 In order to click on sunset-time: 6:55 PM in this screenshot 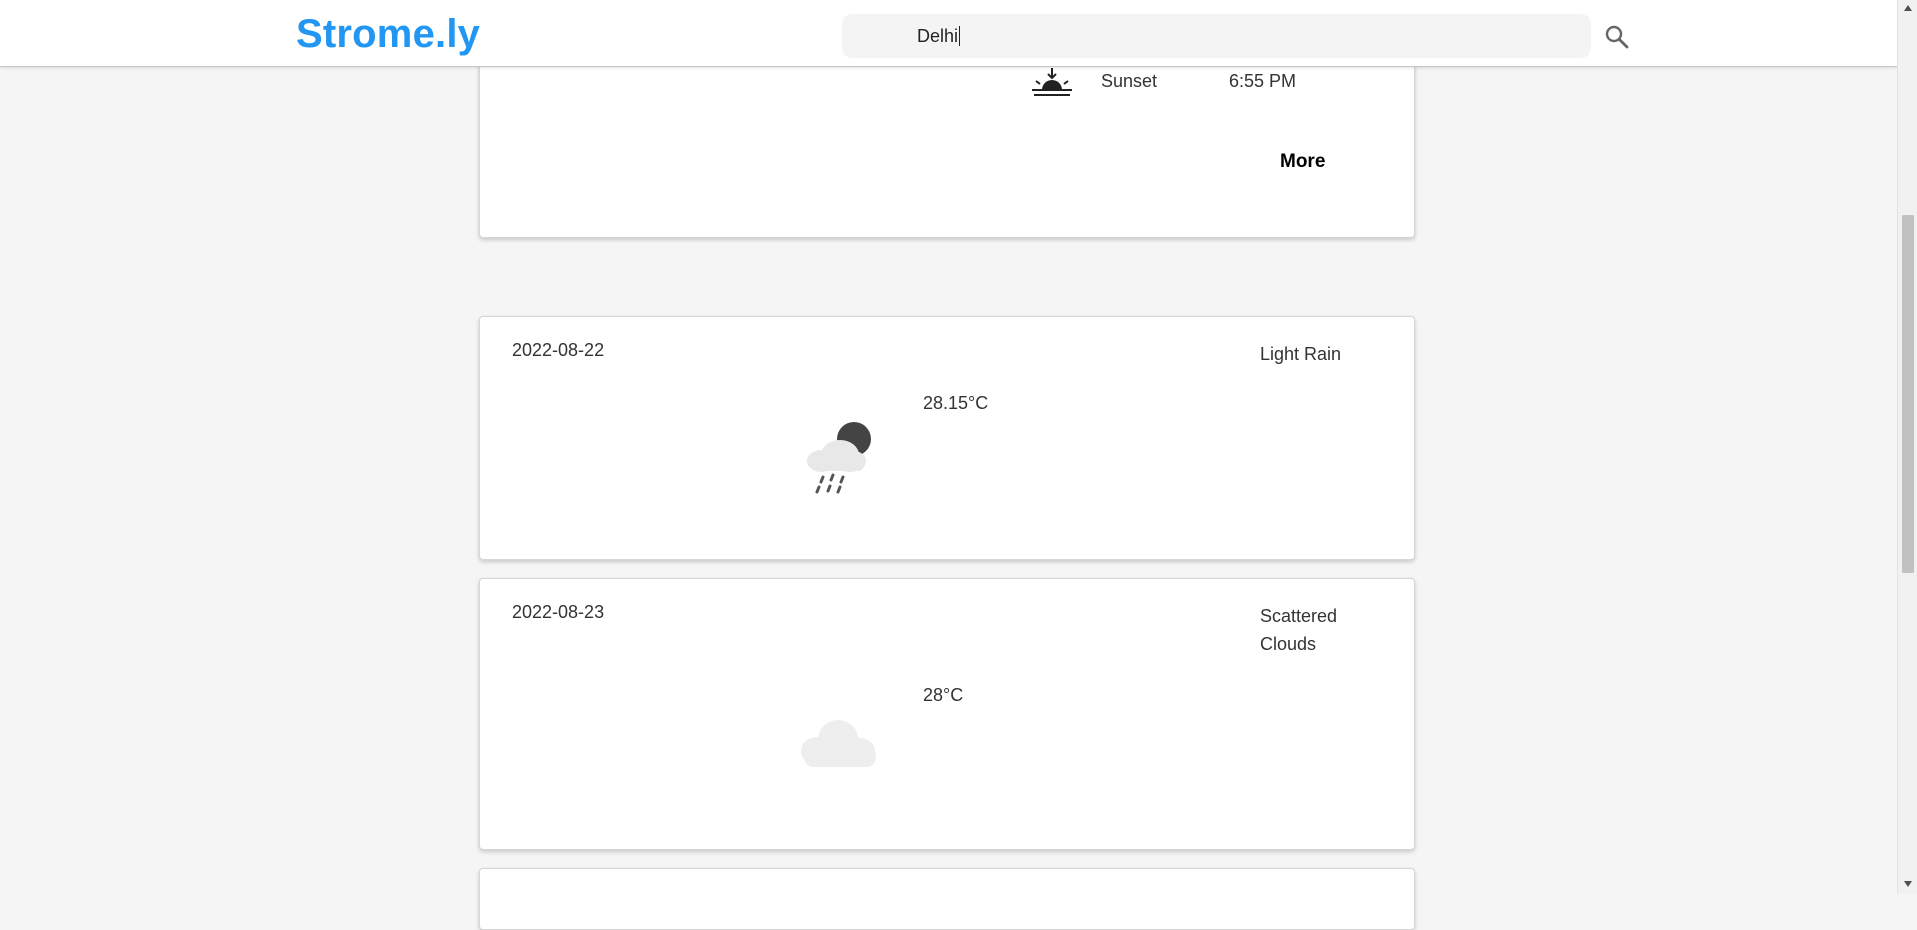, I will do `click(1263, 81)`.